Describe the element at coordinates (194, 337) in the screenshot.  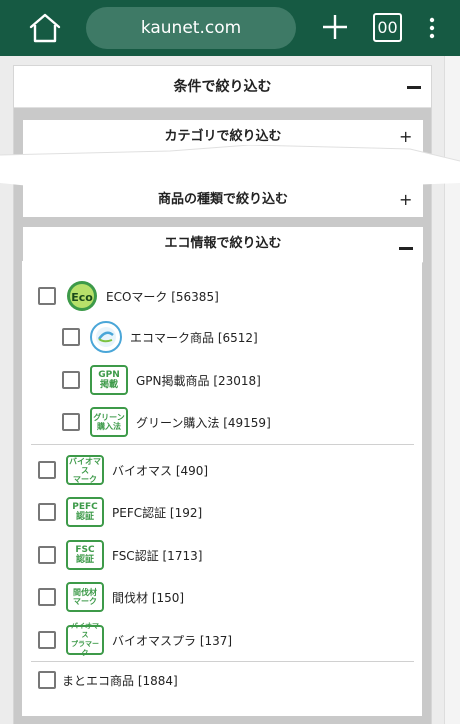
I see `eco-item-label: エコマーク商品 [6512]` at that location.